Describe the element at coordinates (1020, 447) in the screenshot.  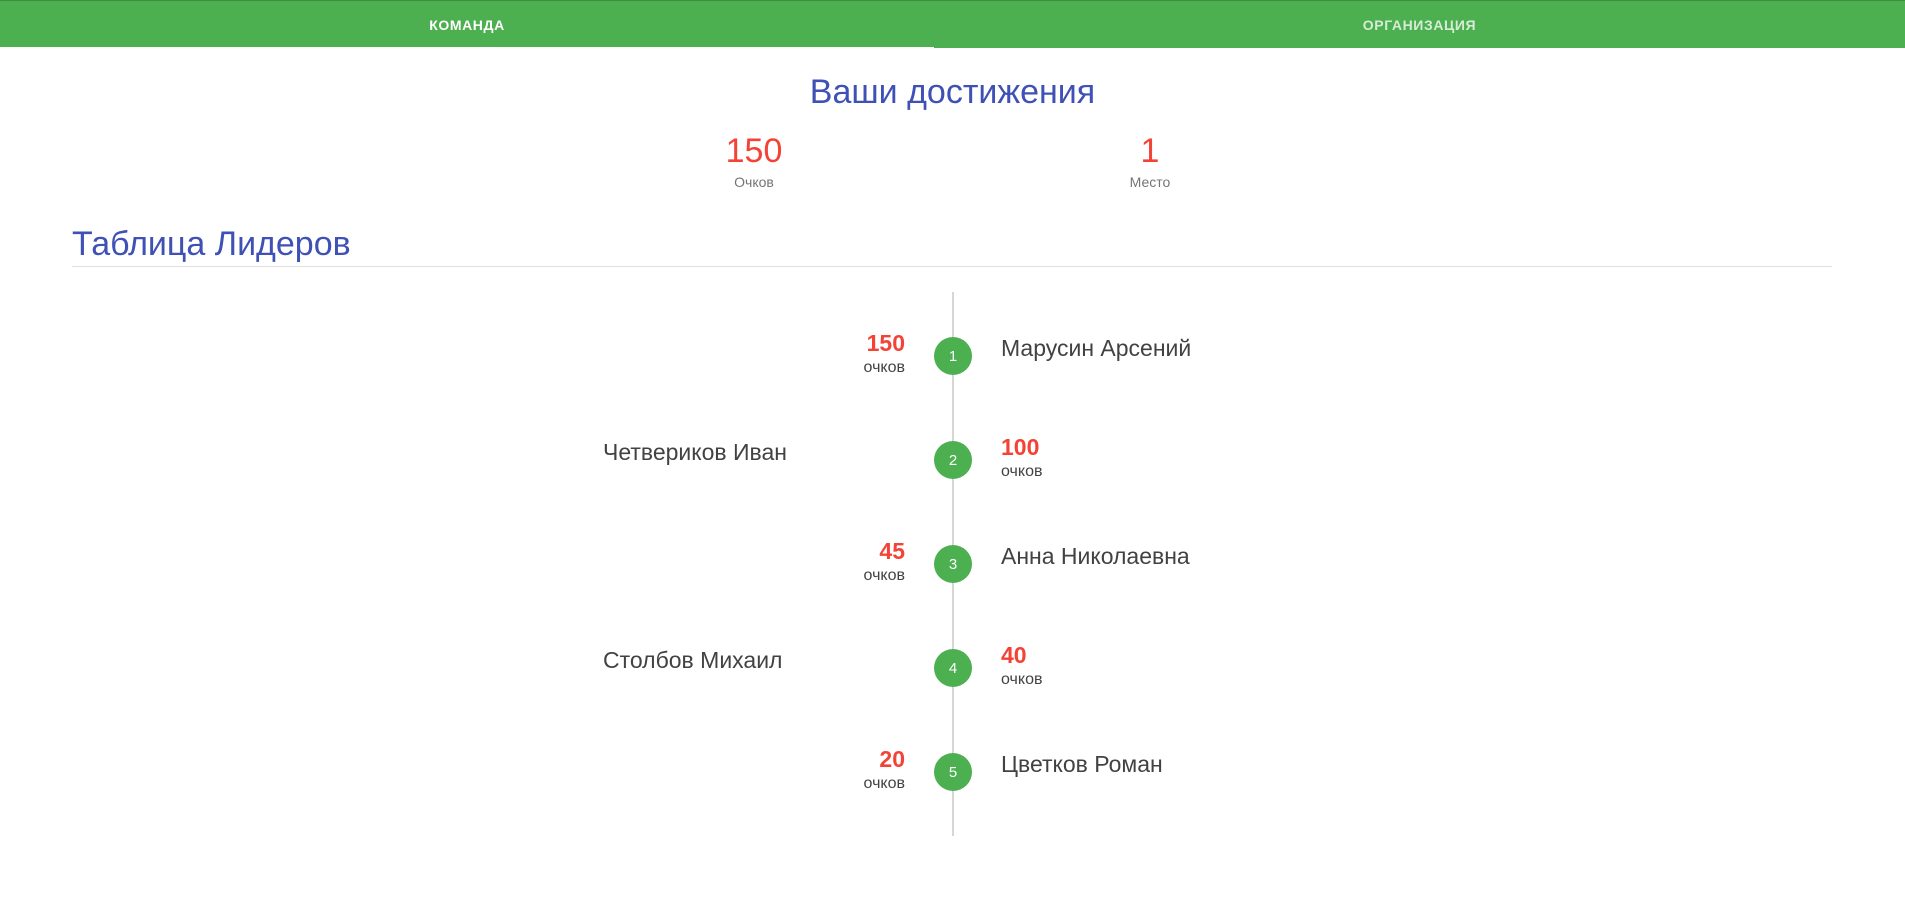
I see `score-value: 100` at that location.